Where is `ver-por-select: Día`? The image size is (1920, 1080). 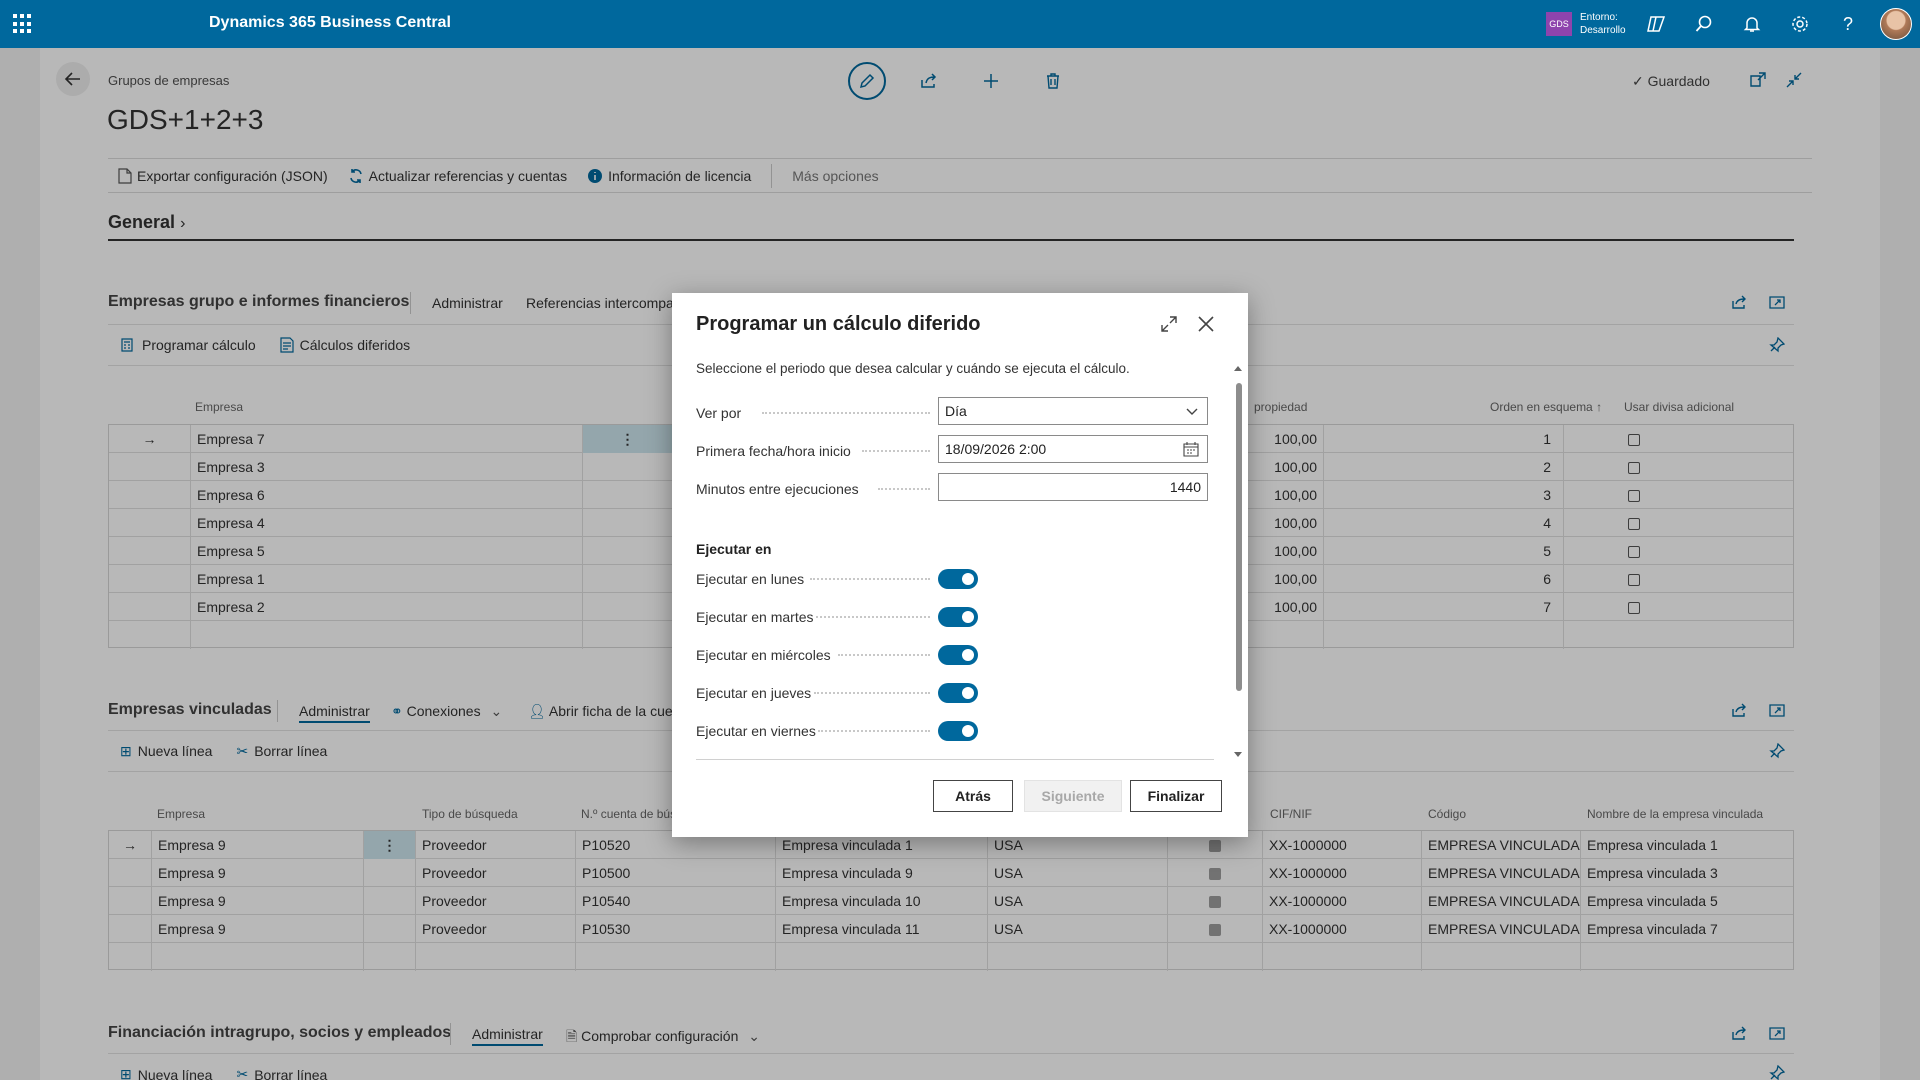 ver-por-select: Día is located at coordinates (1073, 411).